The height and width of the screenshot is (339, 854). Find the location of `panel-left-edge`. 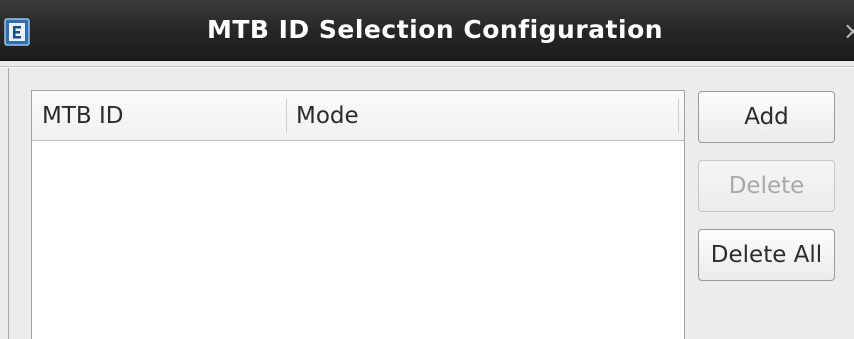

panel-left-edge is located at coordinates (8, 203).